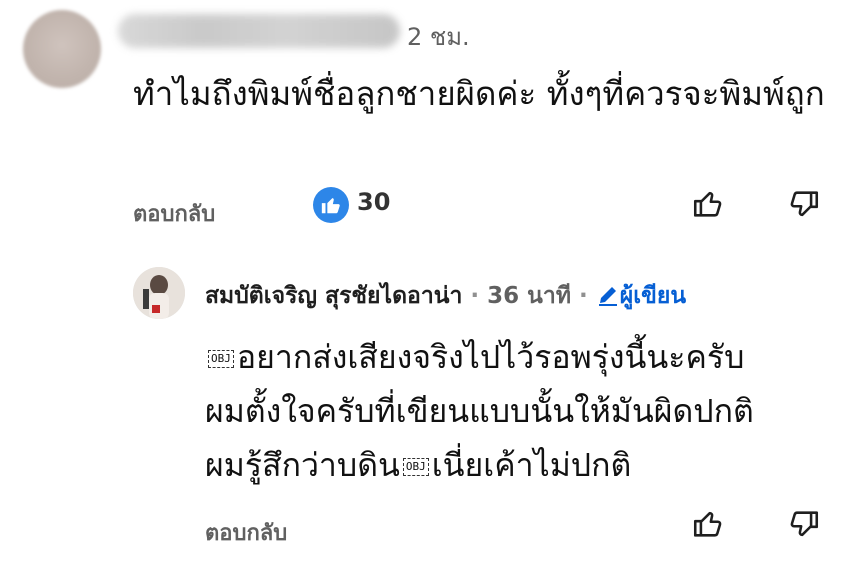 Image resolution: width=858 pixels, height=567 pixels. I want to click on commenter-name-blurred, so click(259, 31).